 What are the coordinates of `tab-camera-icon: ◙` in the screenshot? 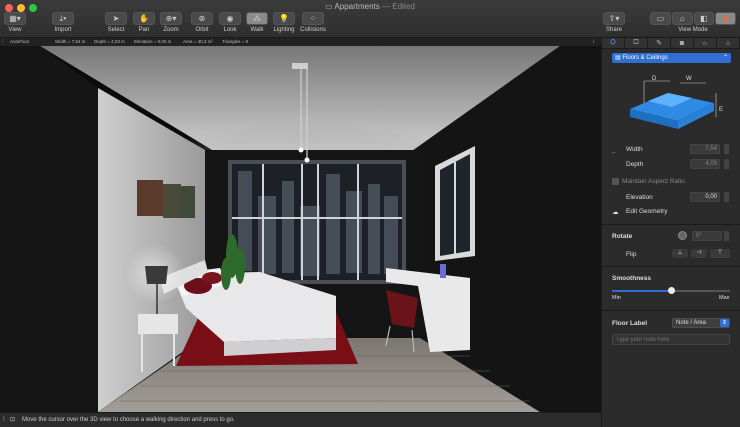 It's located at (682, 43).